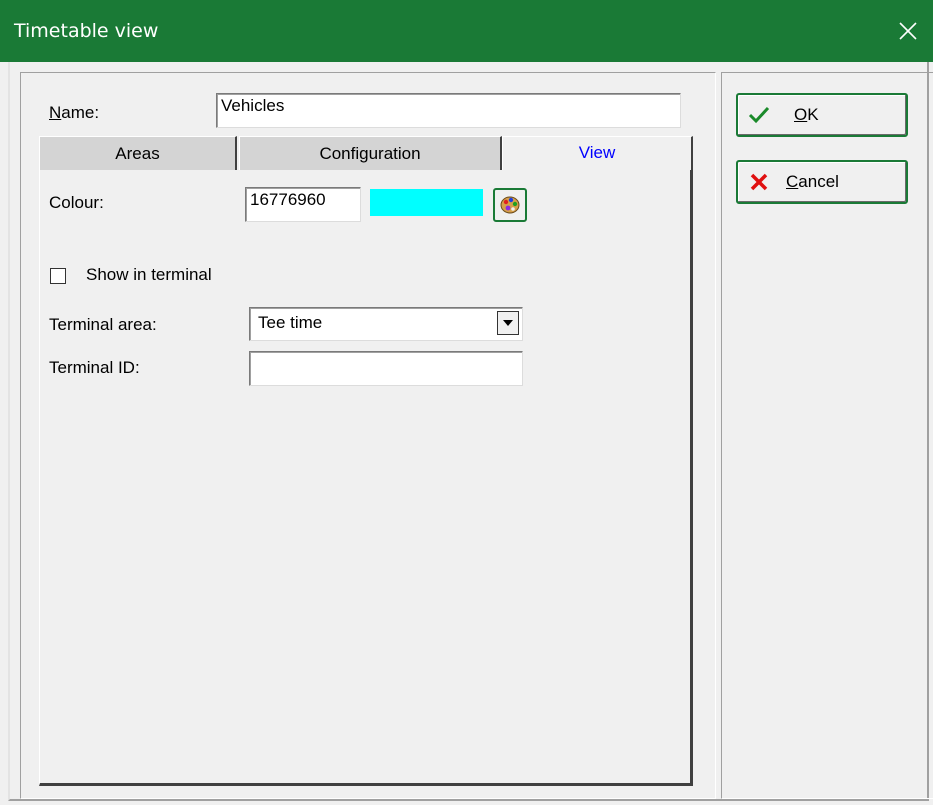 The image size is (933, 805). I want to click on name-input-value: Vehicles, so click(253, 105).